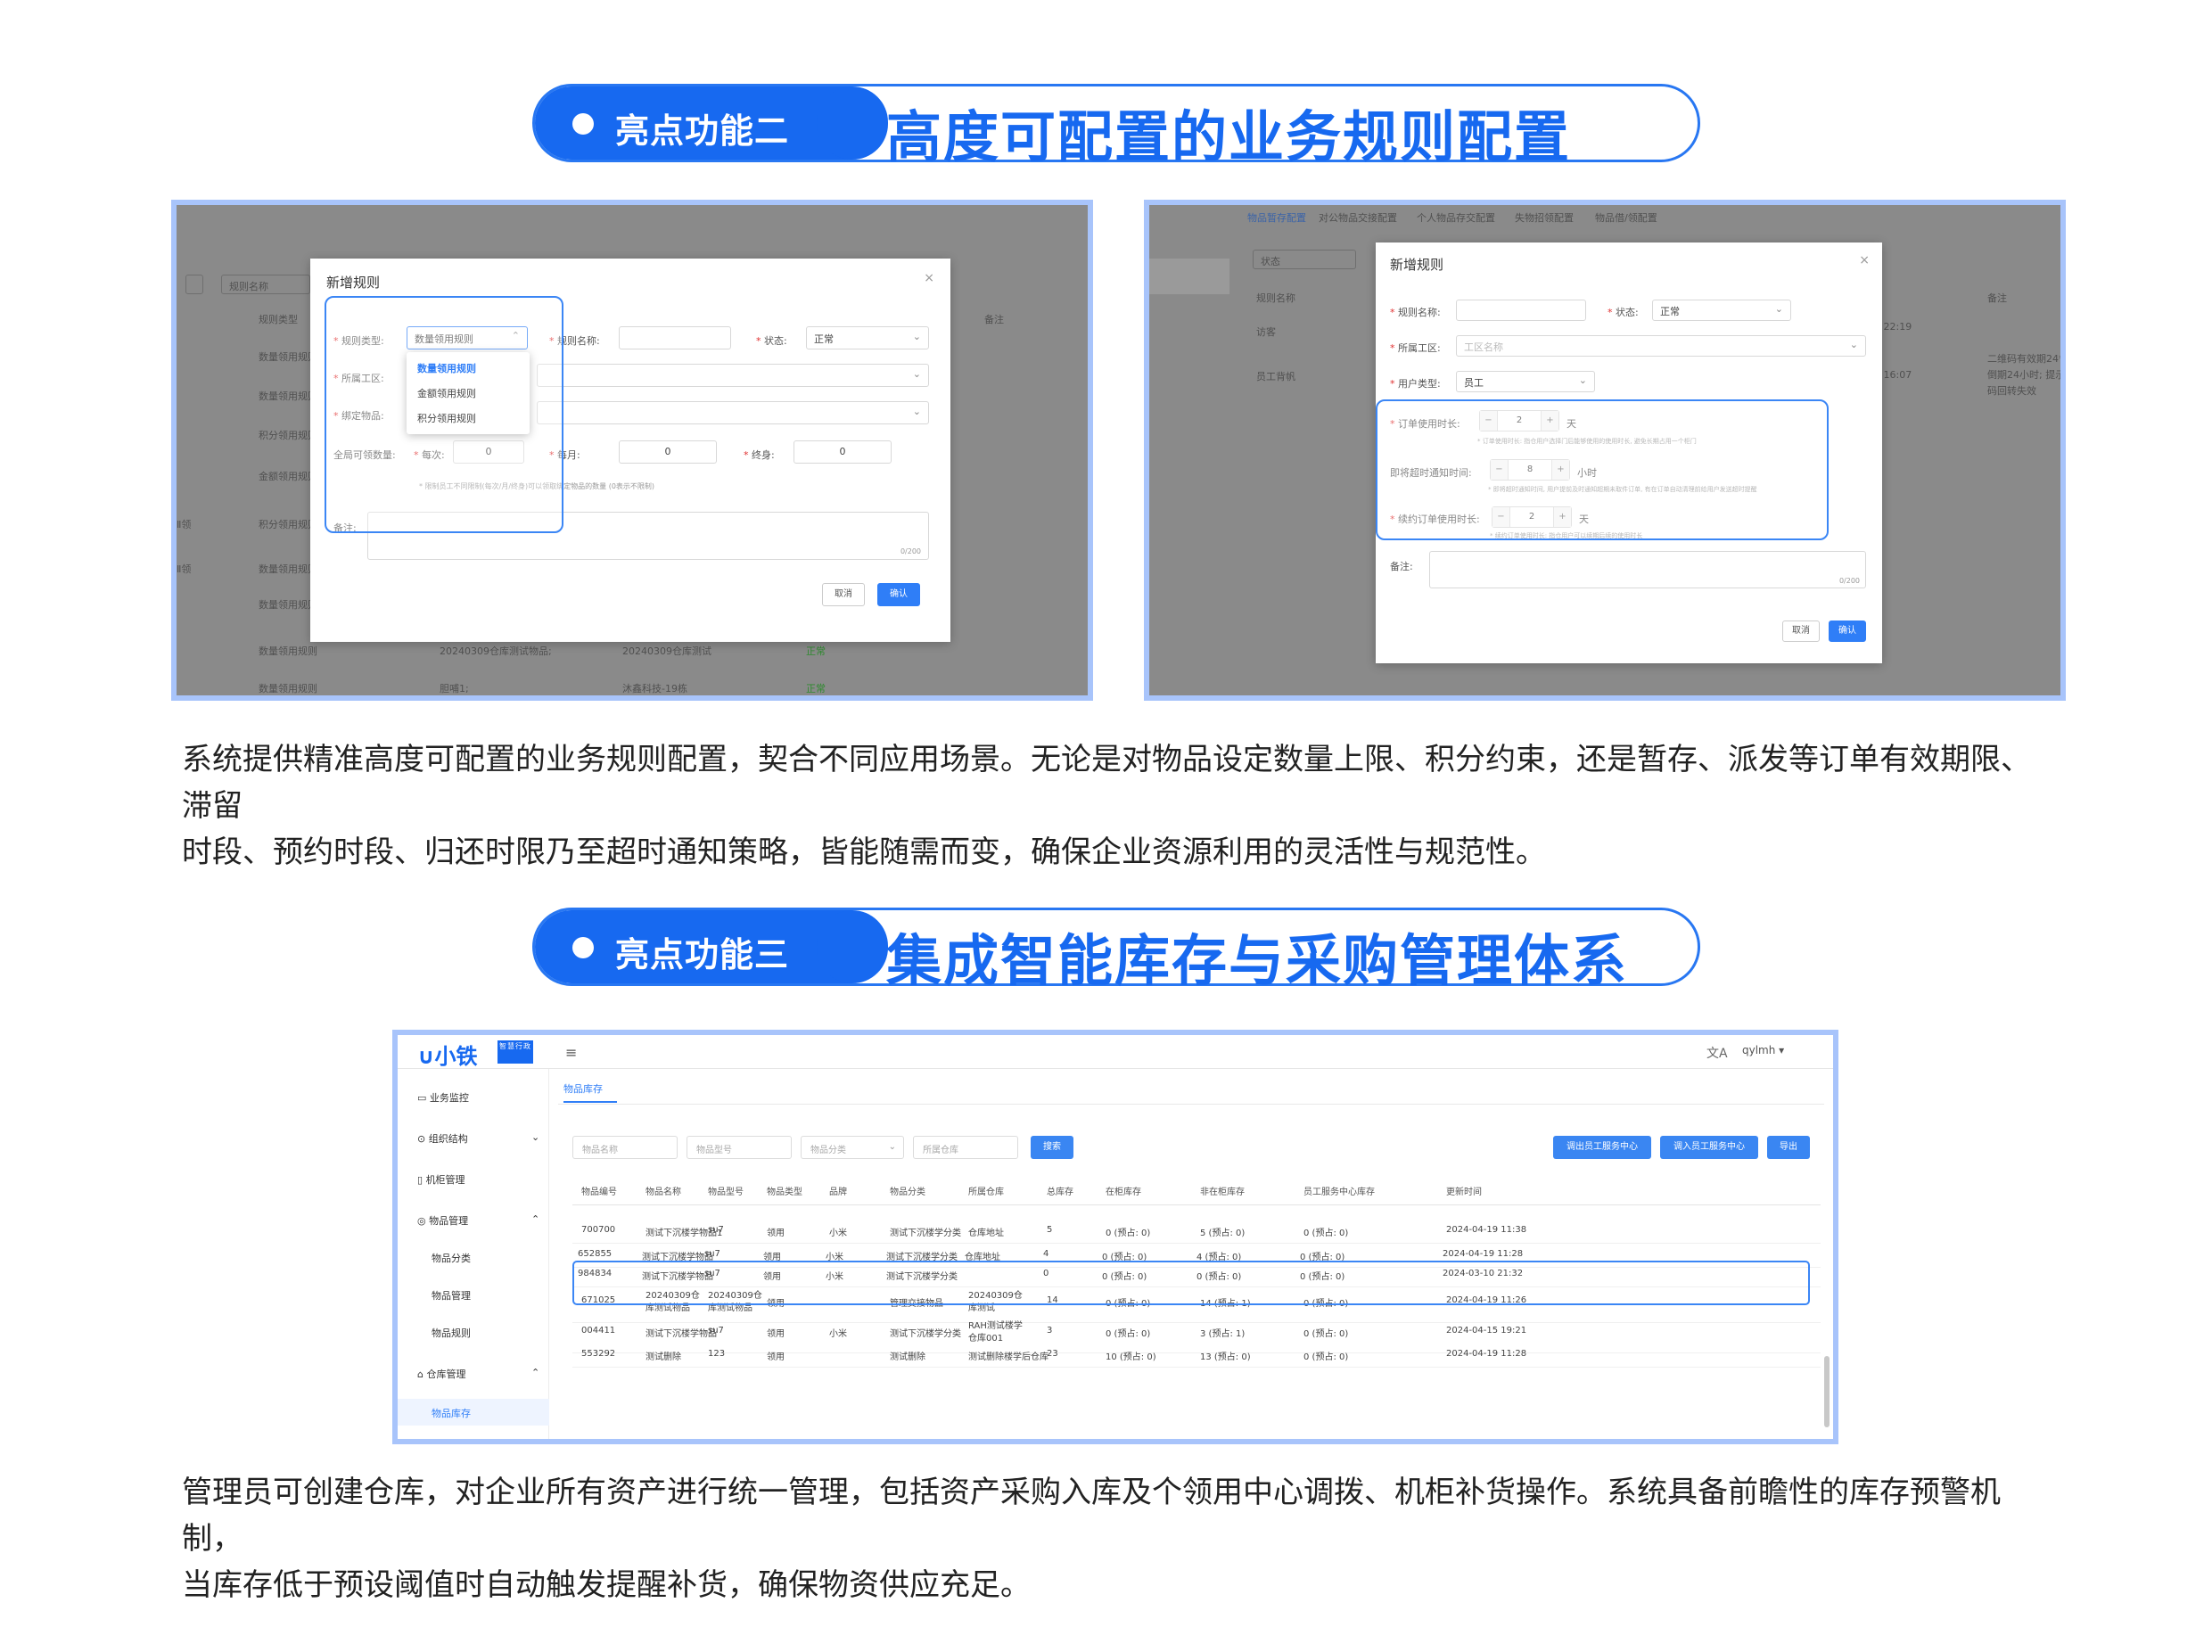 The height and width of the screenshot is (1652, 2212). What do you see at coordinates (838, 1233) in the screenshot?
I see `table-cell: 小米` at bounding box center [838, 1233].